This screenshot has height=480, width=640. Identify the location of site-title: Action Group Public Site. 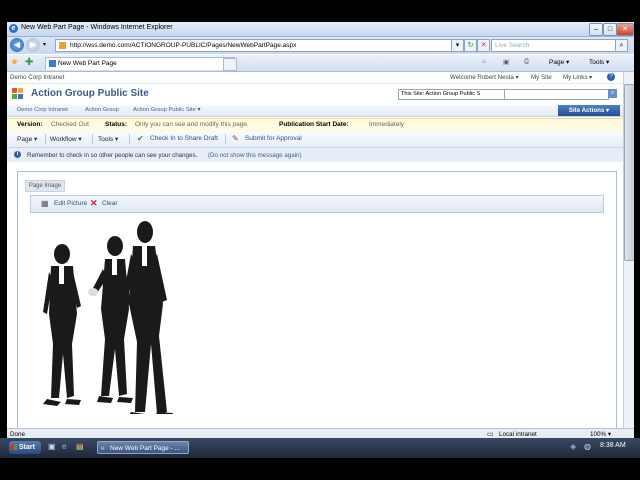
(90, 93).